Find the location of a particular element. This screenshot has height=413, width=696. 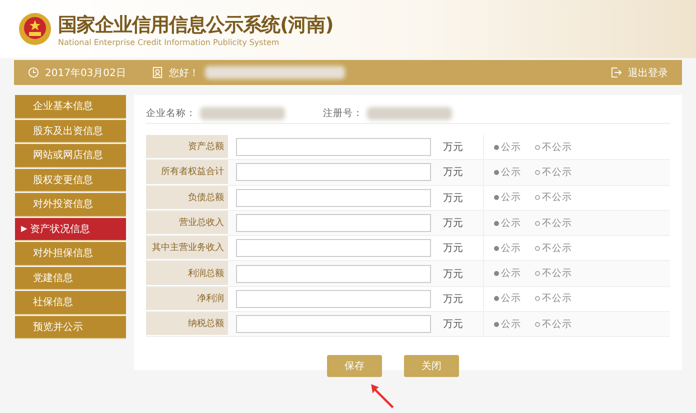

sidebar-item: 网站或网店信息 is located at coordinates (70, 156).